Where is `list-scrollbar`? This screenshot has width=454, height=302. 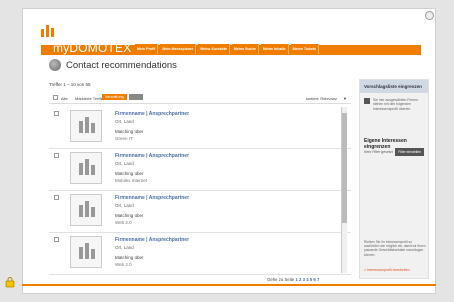
list-scrollbar is located at coordinates (344, 190).